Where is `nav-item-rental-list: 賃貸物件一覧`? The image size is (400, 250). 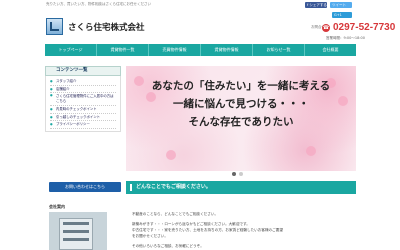
nav-item-rental-list: 賃貸物件一覧 is located at coordinates (123, 50).